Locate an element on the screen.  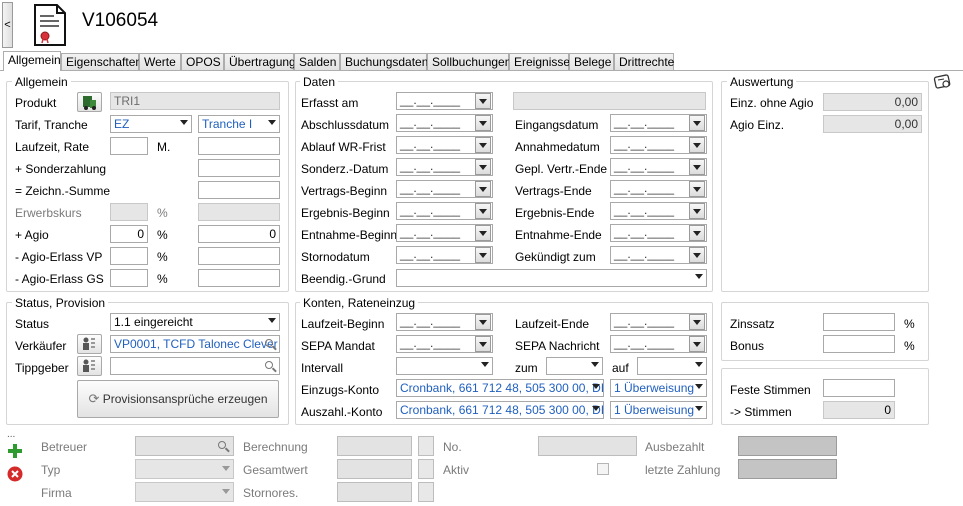
typ-label: Typ is located at coordinates (51, 470).